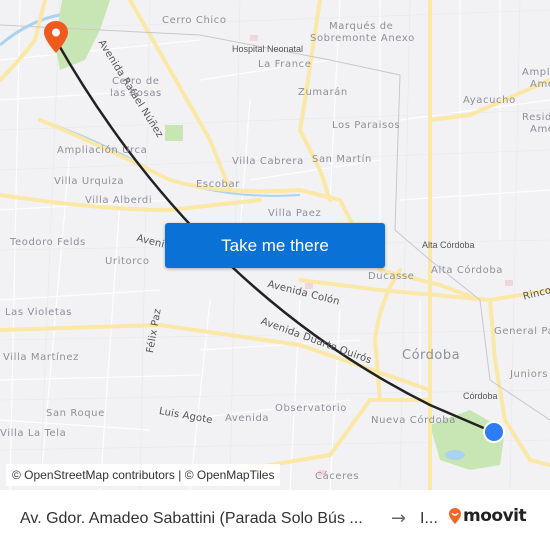  I want to click on map-label-la-france: La France, so click(285, 64).